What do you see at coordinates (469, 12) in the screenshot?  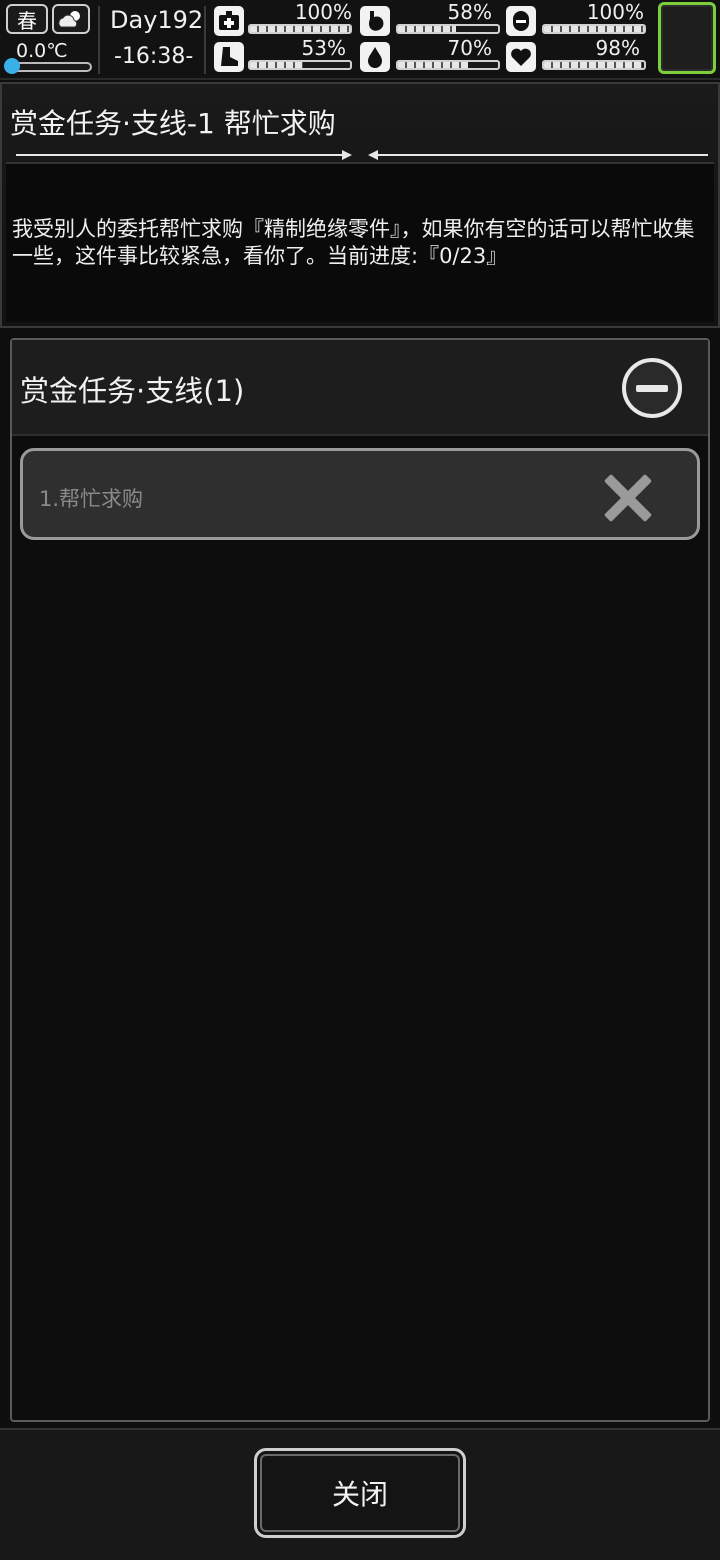 I see `hunger-value: 58%` at bounding box center [469, 12].